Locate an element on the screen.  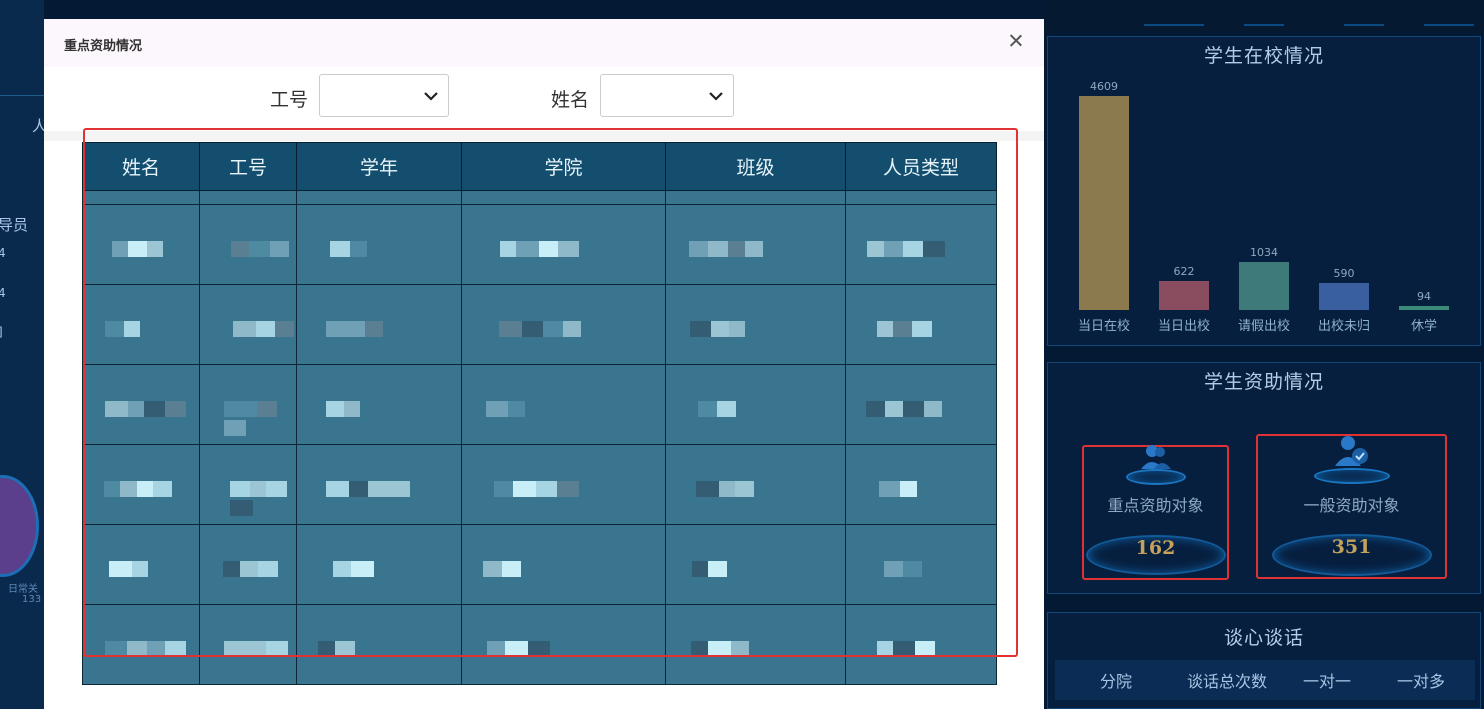
talk-col-header: 一对一 is located at coordinates (1327, 681).